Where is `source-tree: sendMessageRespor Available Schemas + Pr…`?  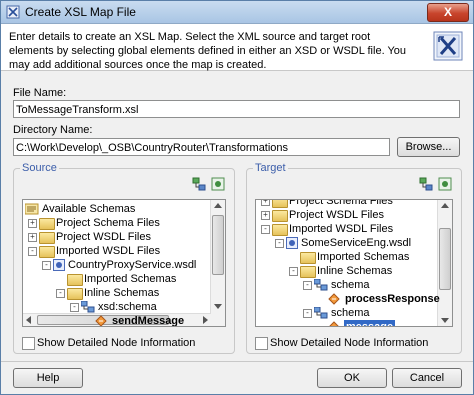 source-tree: sendMessageRespor Available Schemas + Pr… is located at coordinates (124, 263).